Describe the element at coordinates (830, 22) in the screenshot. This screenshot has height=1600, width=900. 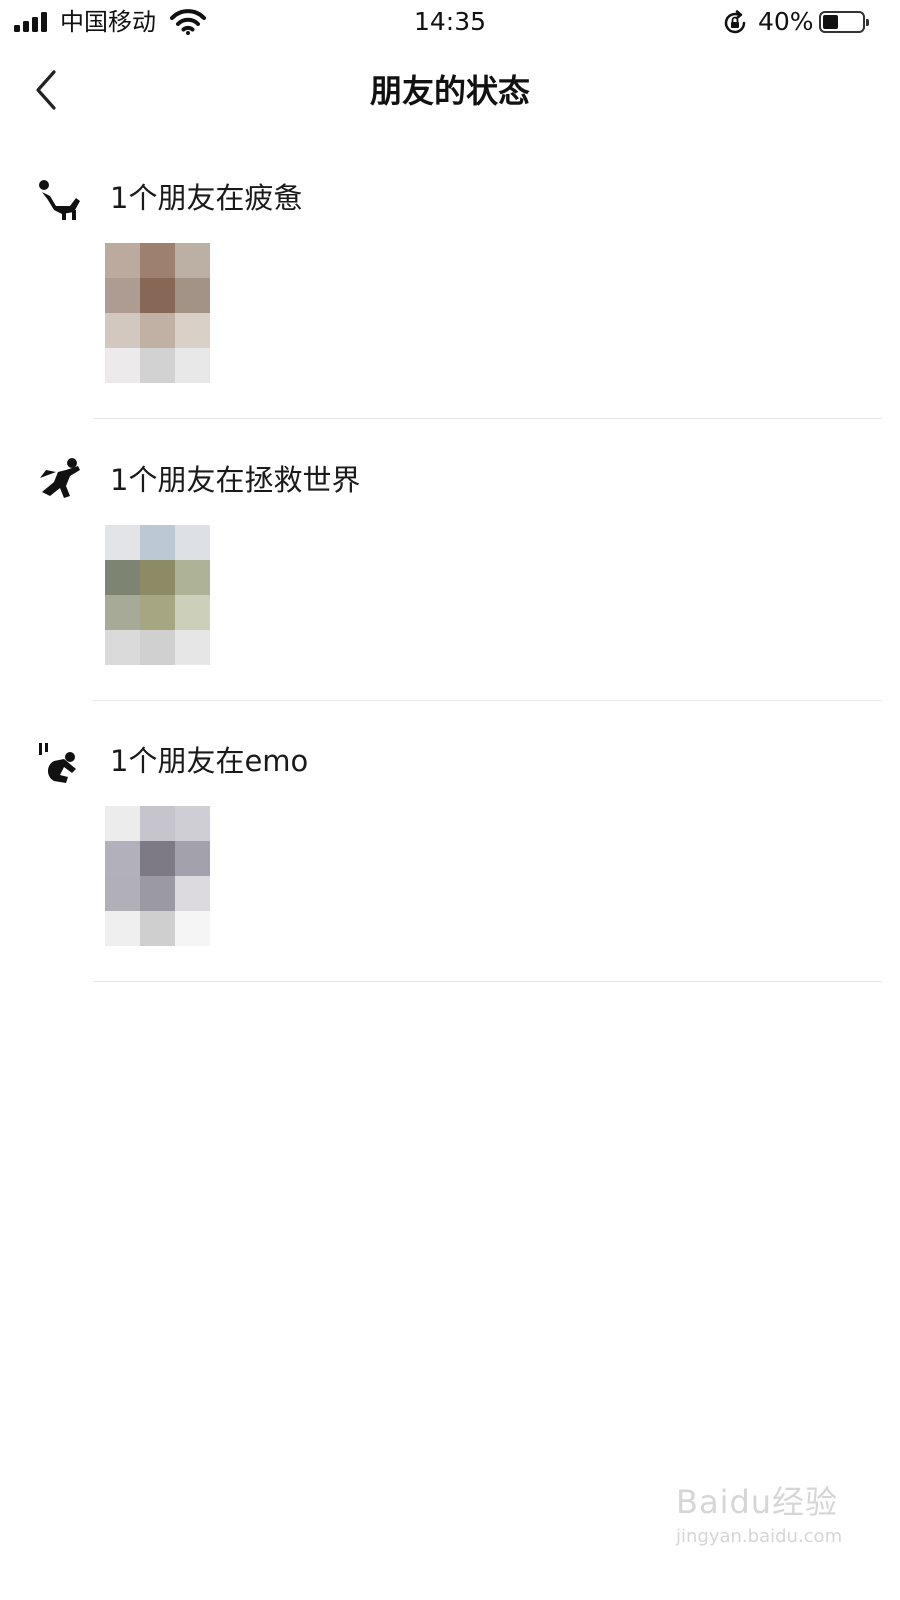
I see `battery-level` at that location.